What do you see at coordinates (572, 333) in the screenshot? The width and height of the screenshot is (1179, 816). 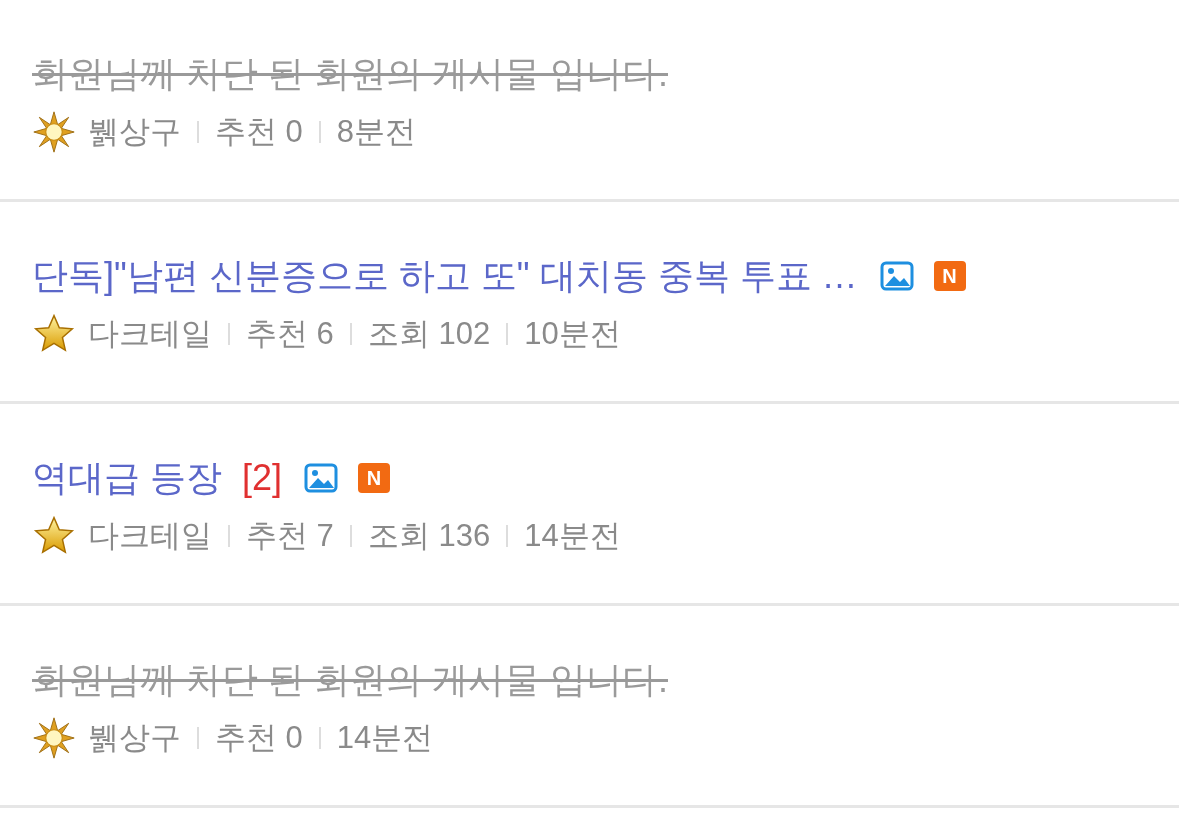 I see `post-time: 10분전` at bounding box center [572, 333].